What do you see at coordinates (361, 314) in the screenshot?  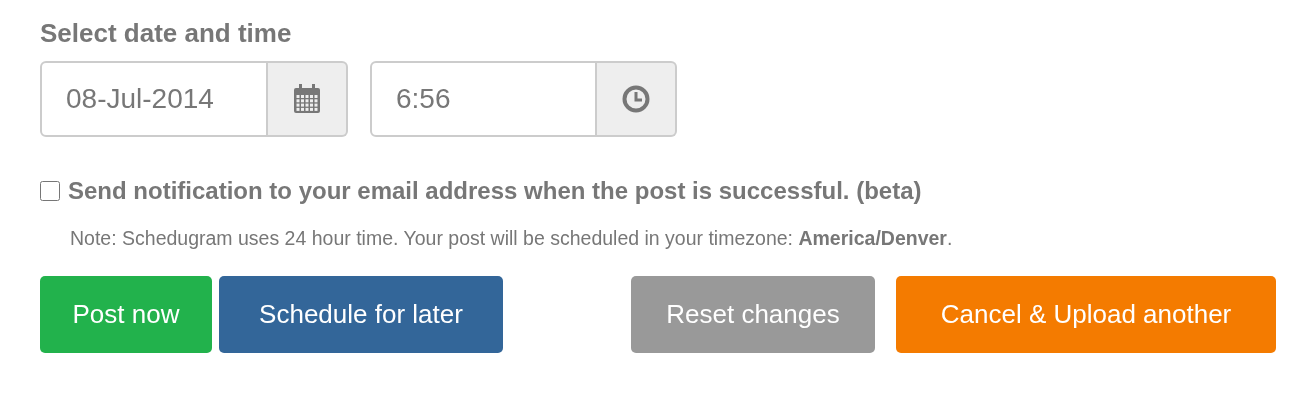 I see `schedule-button: Schedule for later` at bounding box center [361, 314].